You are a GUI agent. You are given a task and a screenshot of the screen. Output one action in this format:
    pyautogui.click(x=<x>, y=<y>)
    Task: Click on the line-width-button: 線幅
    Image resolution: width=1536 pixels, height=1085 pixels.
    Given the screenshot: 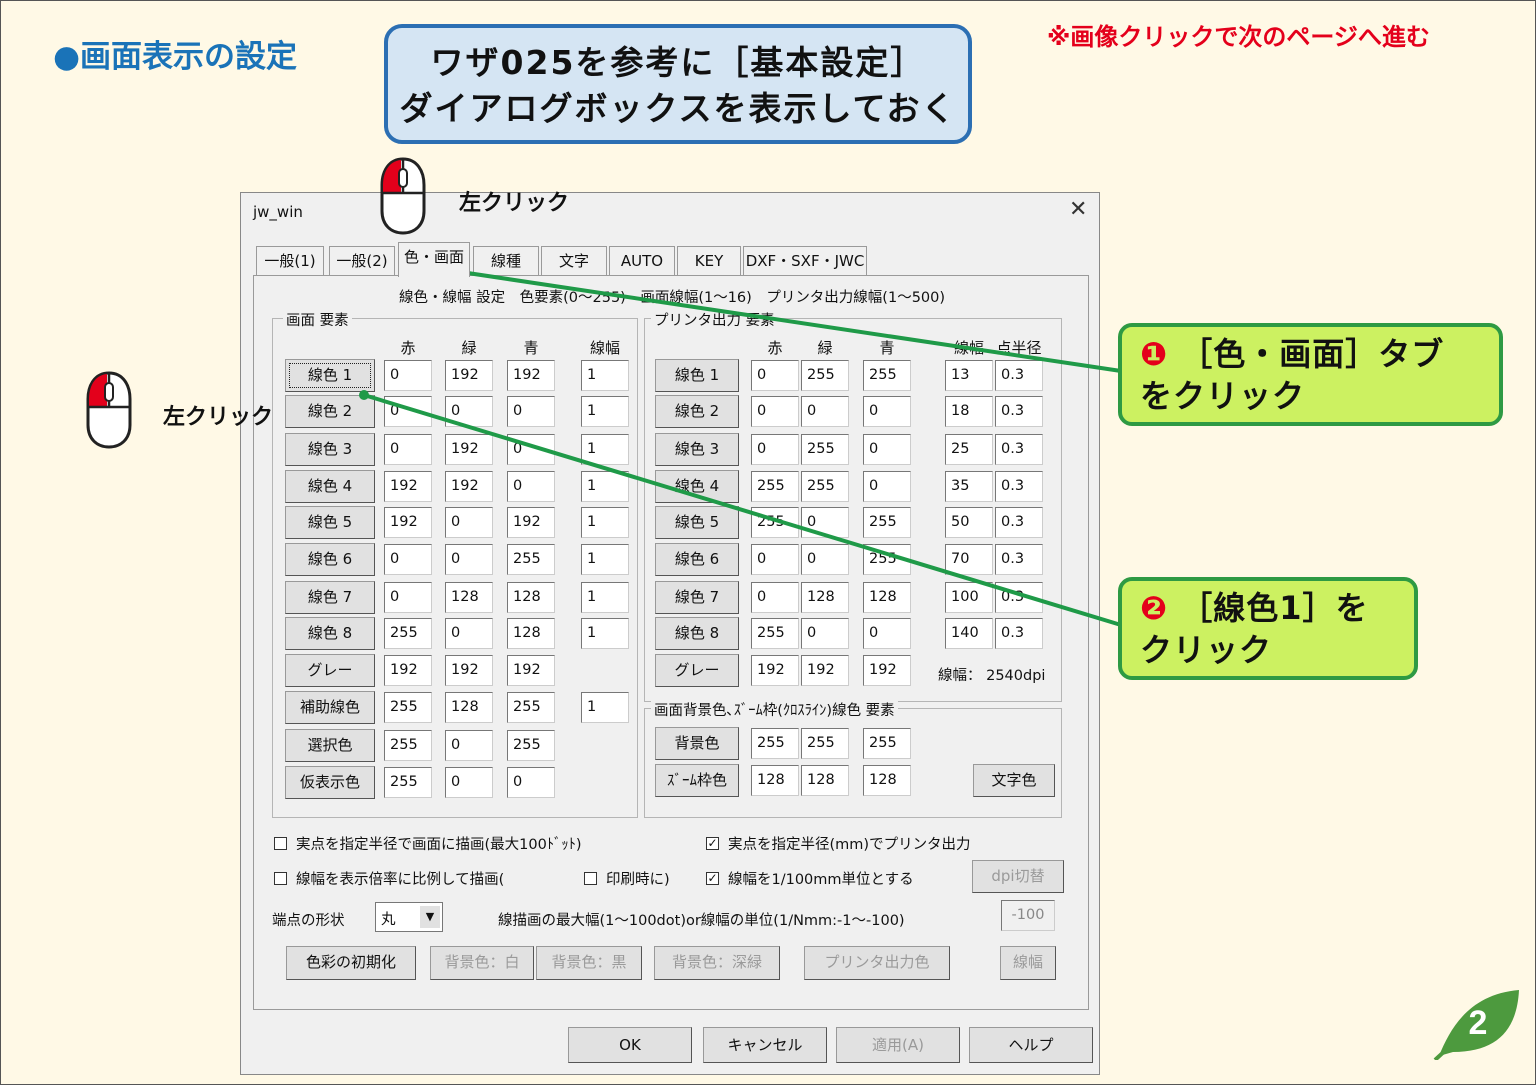 What is the action you would take?
    pyautogui.click(x=1028, y=963)
    